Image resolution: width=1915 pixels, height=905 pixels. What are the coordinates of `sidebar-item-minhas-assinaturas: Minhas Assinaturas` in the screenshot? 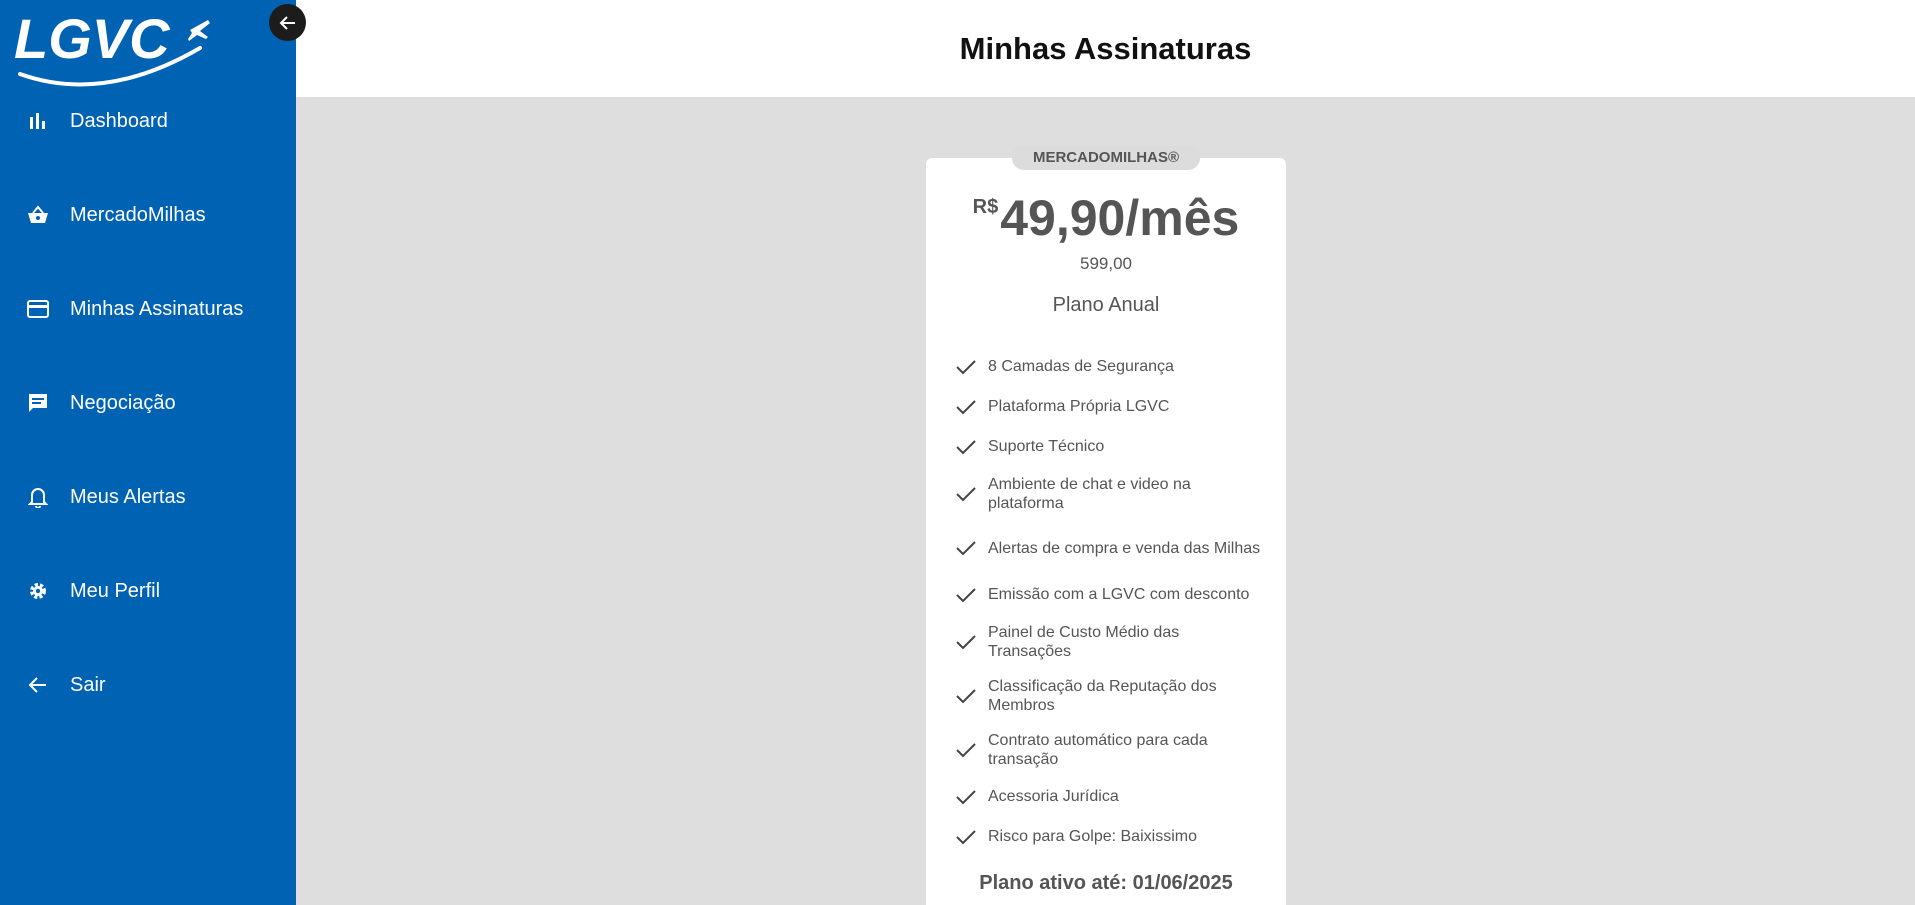 It's located at (148, 309).